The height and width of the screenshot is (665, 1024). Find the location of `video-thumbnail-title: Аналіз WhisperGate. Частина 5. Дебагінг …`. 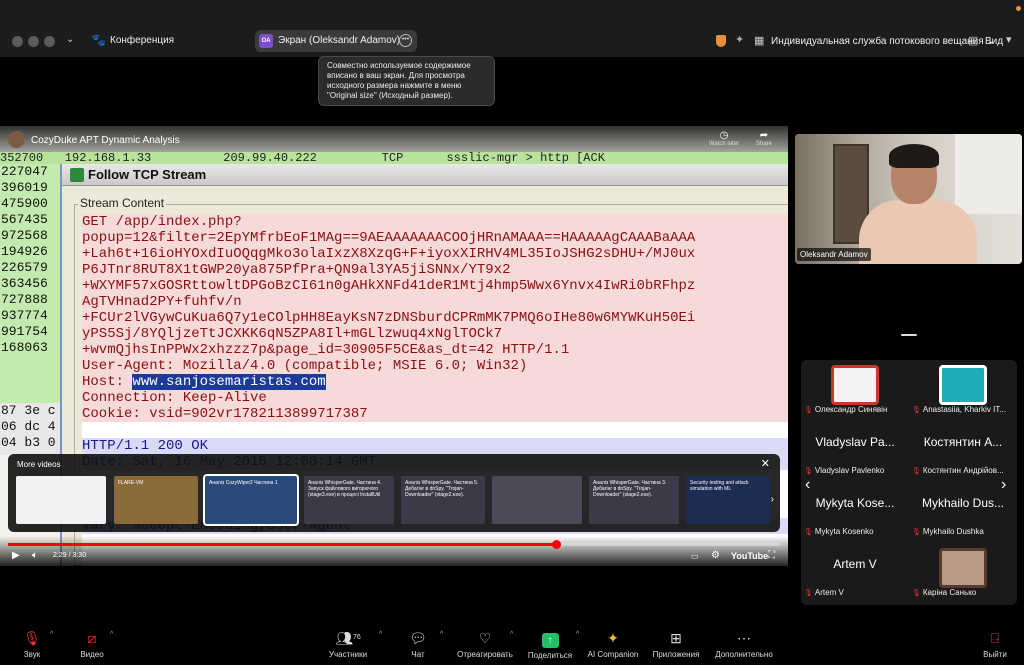

video-thumbnail-title: Аналіз WhisperGate. Частина 5. Дебагінг … is located at coordinates (442, 489).